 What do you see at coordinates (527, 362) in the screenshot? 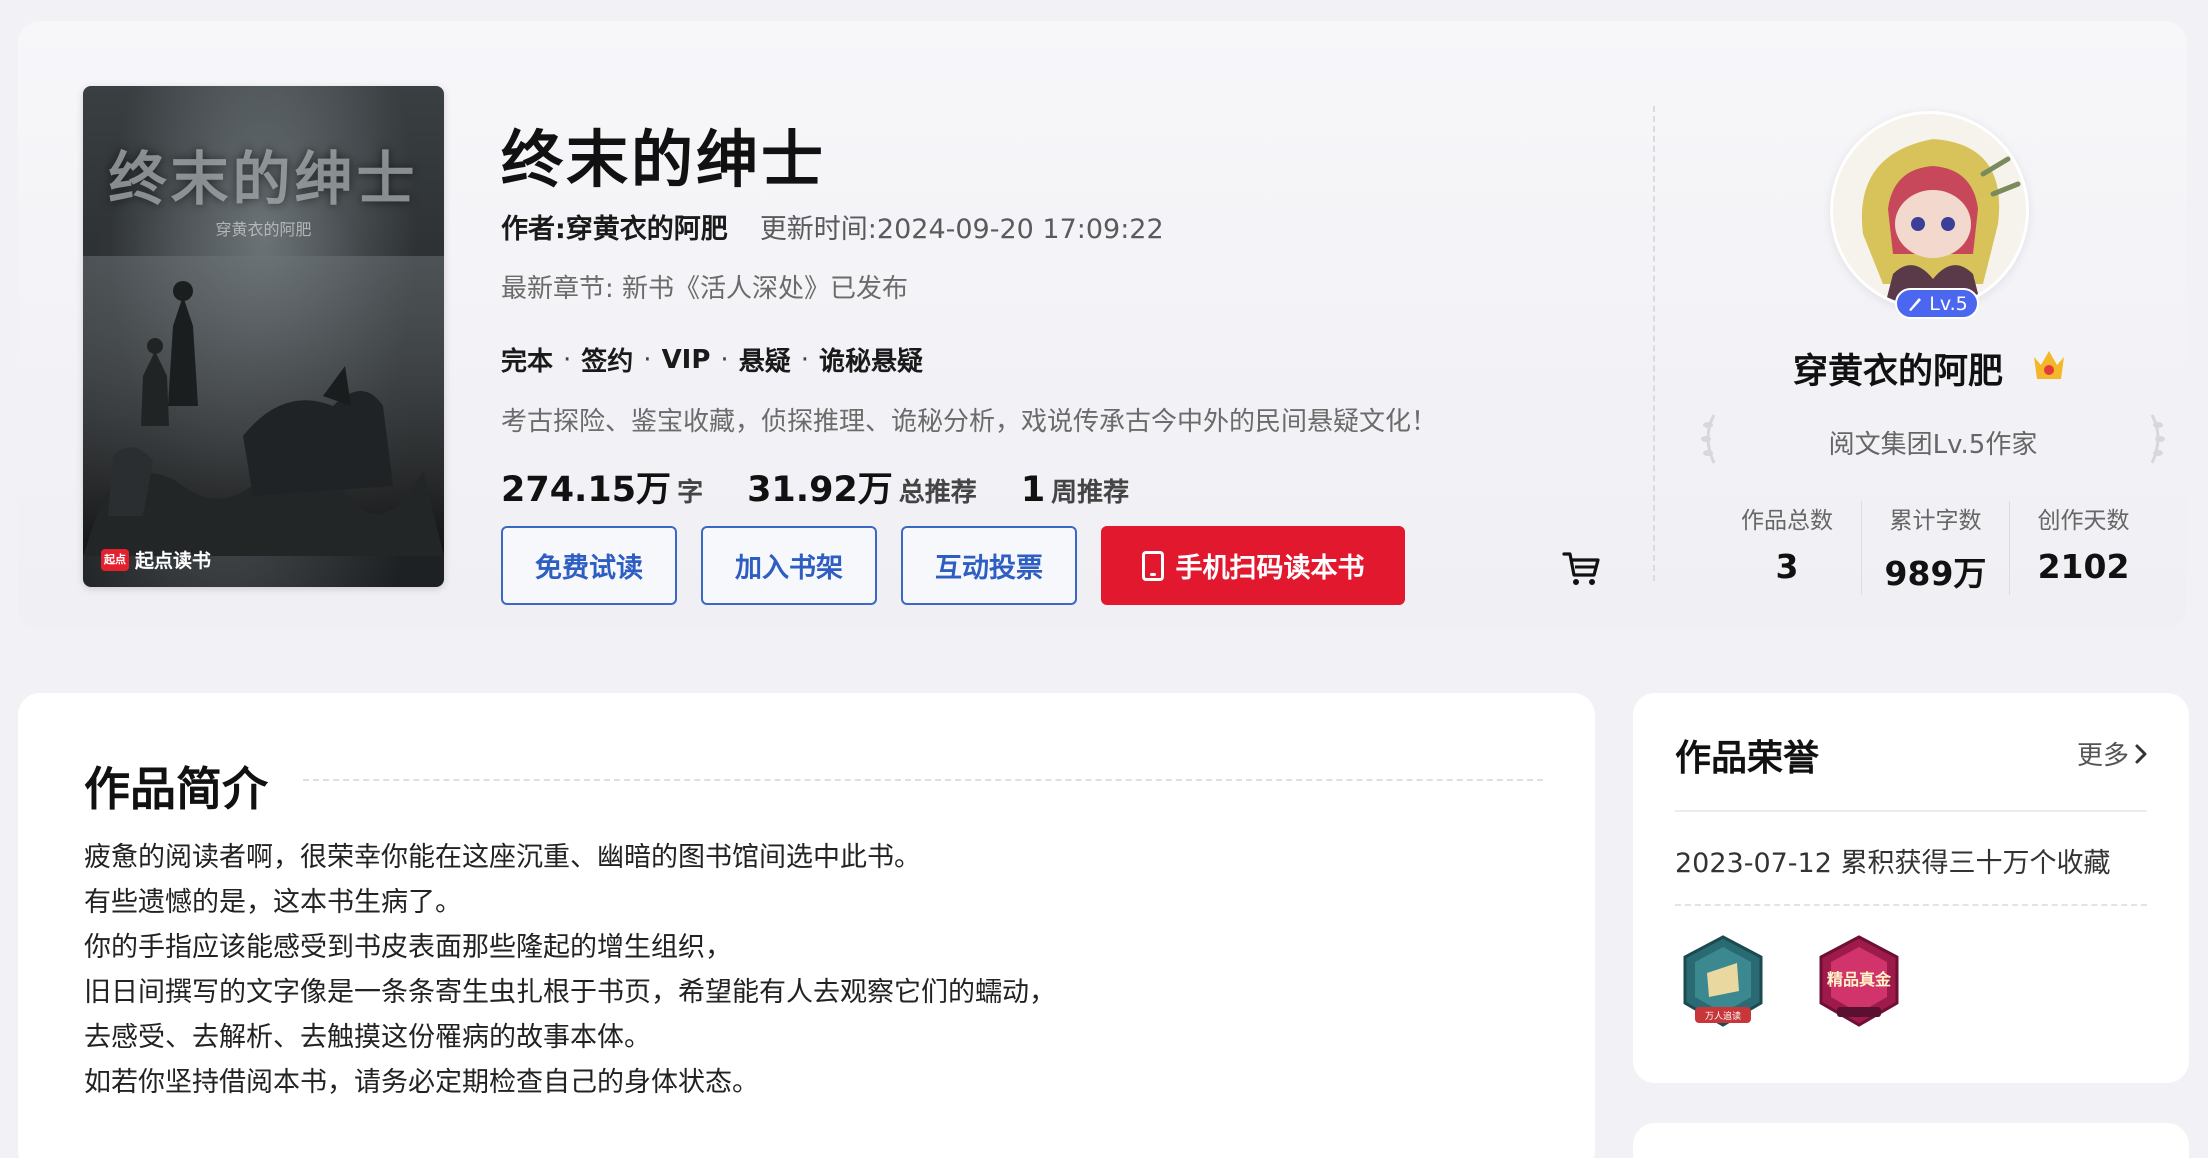
I see `tag-status: 完本` at bounding box center [527, 362].